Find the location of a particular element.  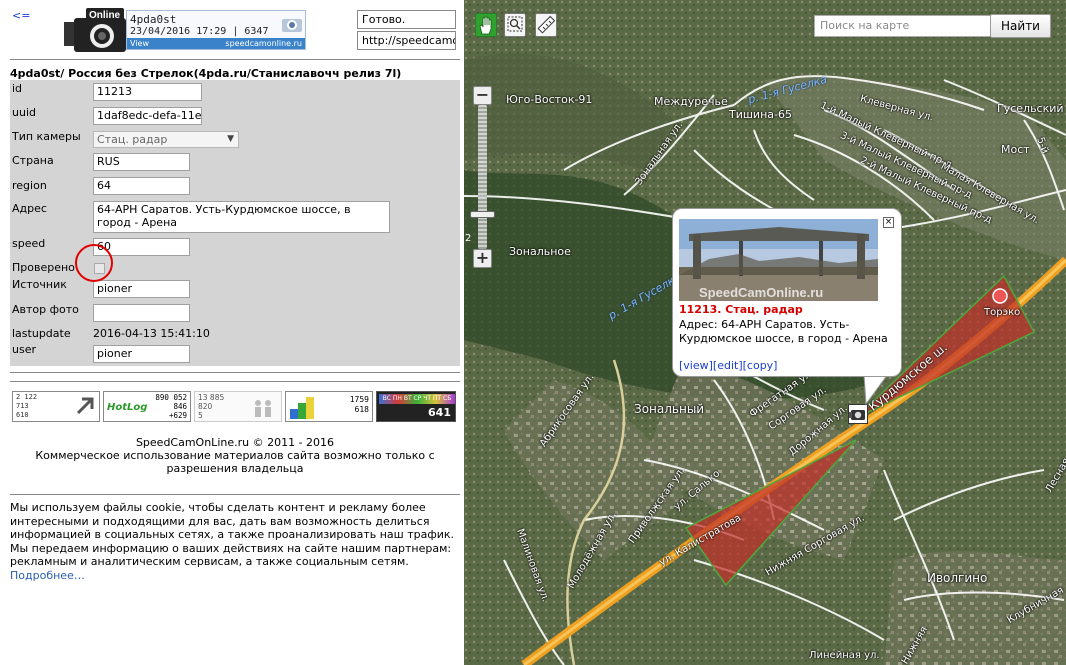

back-link: <= is located at coordinates (21, 15).